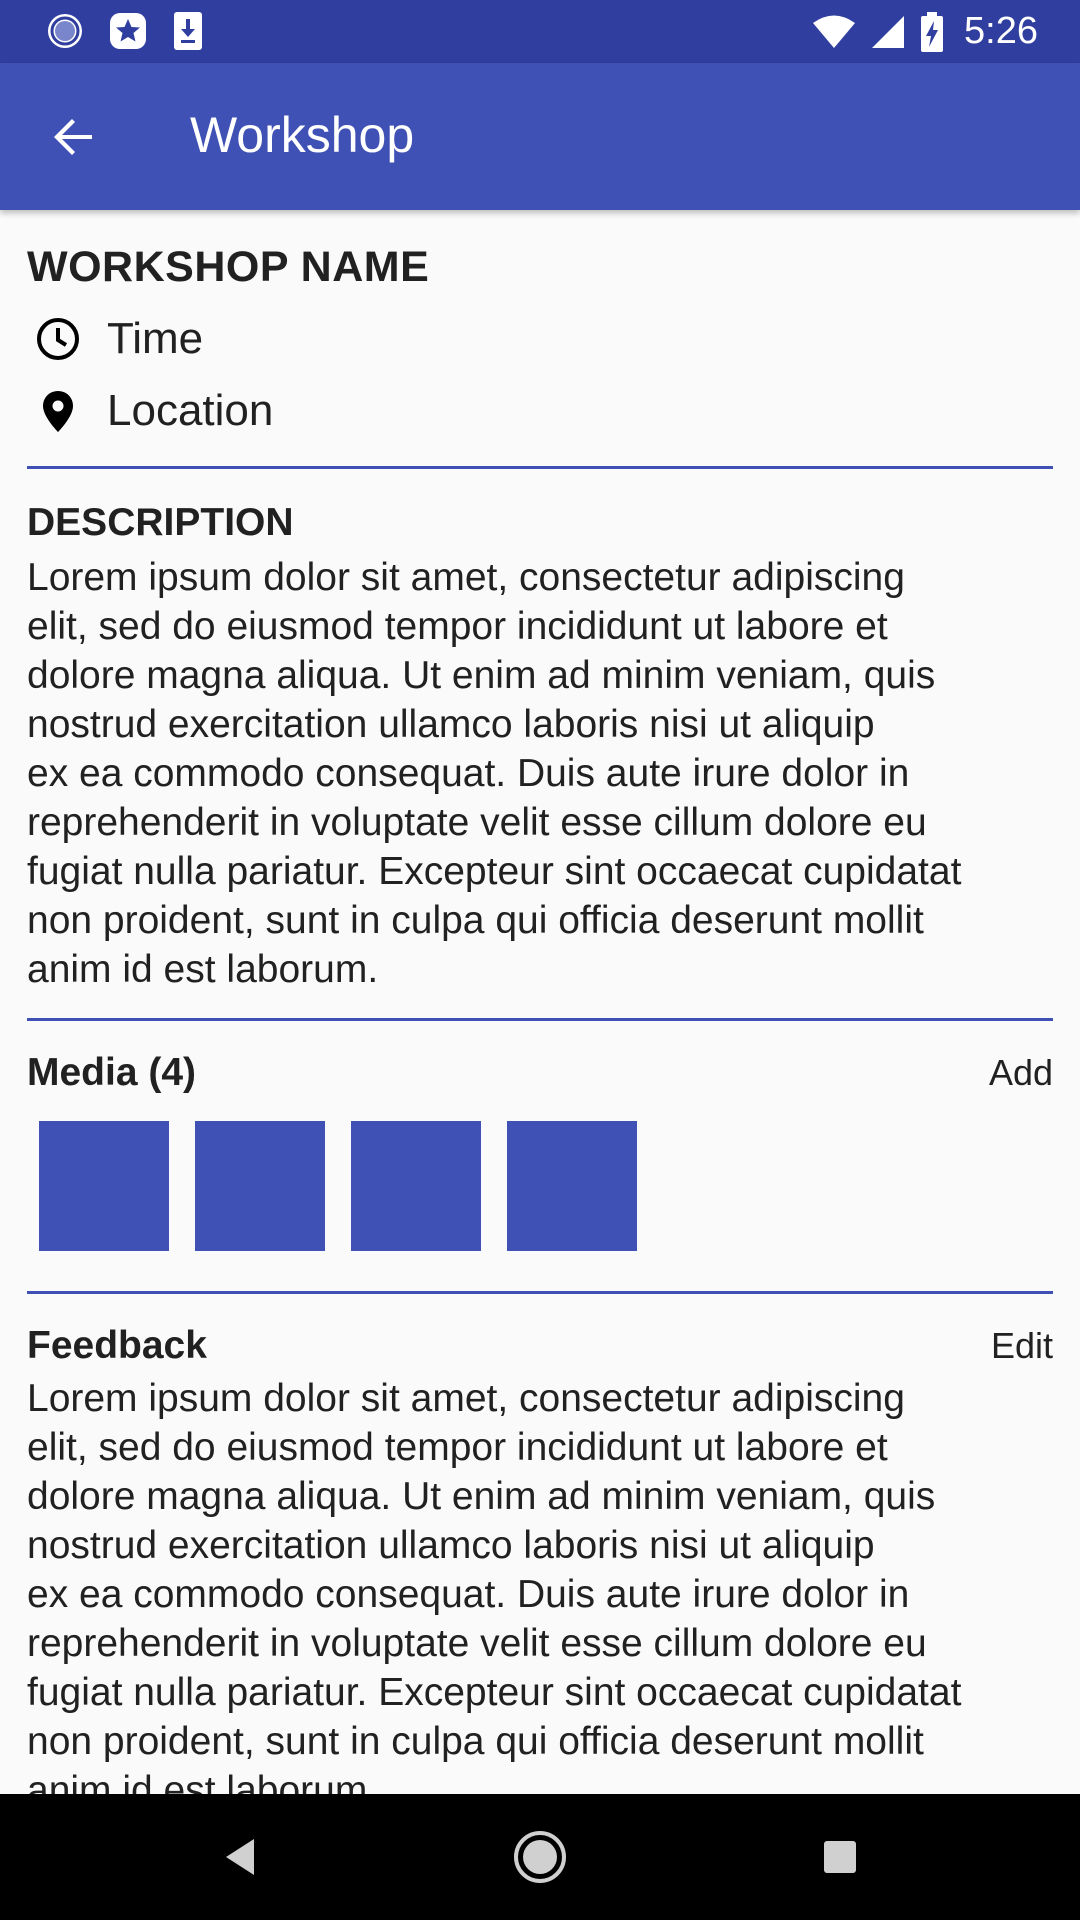 The image size is (1080, 1920). I want to click on circle-notification-icon, so click(65, 31).